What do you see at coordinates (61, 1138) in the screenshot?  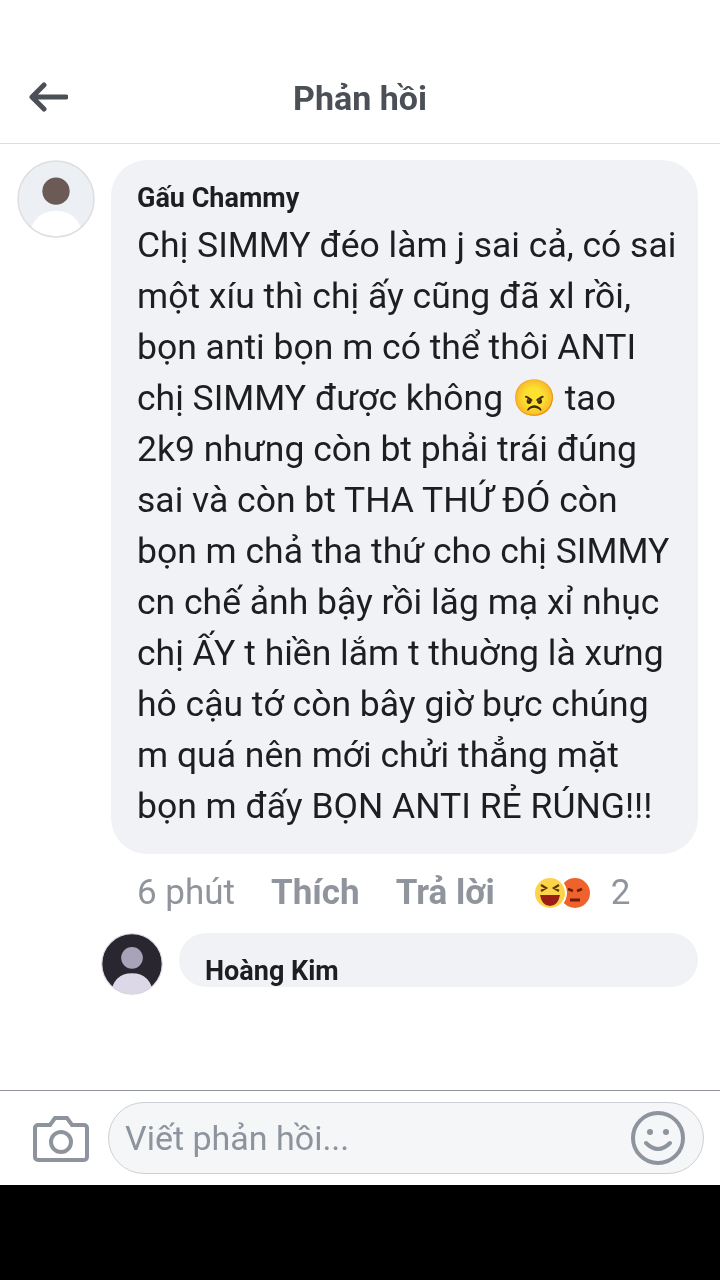 I see `camera-icon` at bounding box center [61, 1138].